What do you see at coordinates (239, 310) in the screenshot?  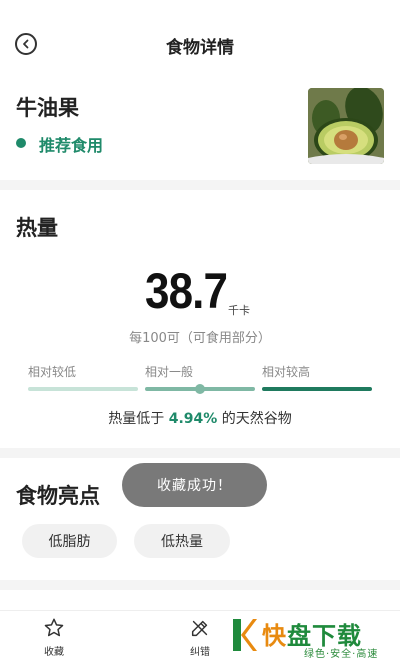 I see `energy-unit: 千卡` at bounding box center [239, 310].